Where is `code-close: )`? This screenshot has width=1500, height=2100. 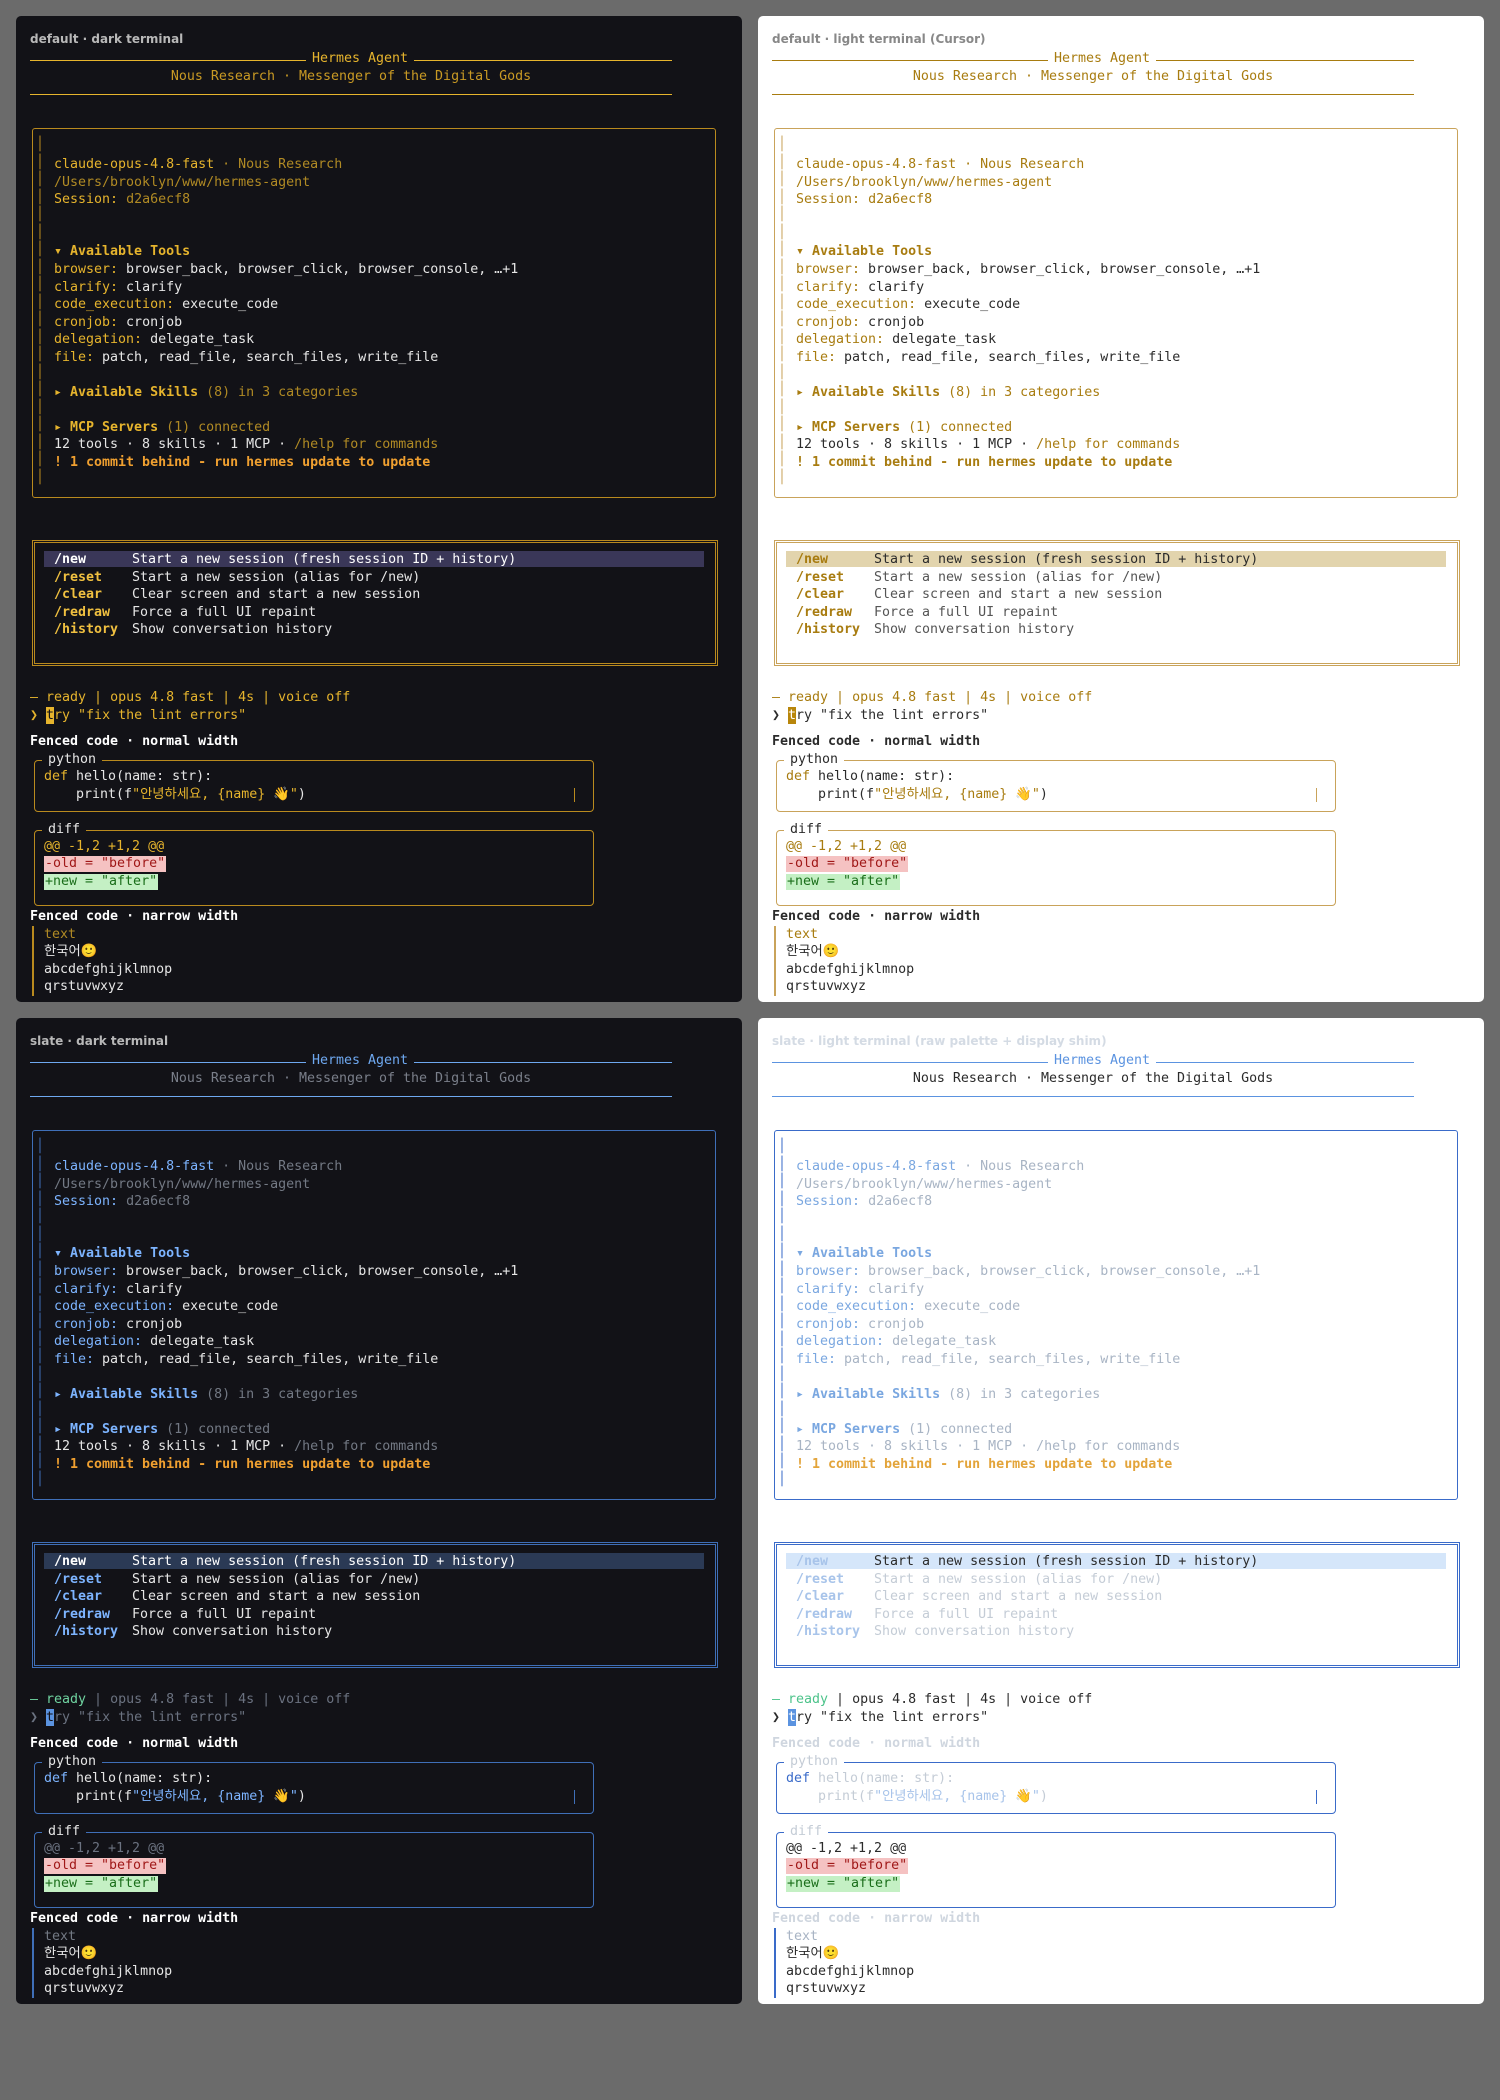
code-close: ) is located at coordinates (1043, 794).